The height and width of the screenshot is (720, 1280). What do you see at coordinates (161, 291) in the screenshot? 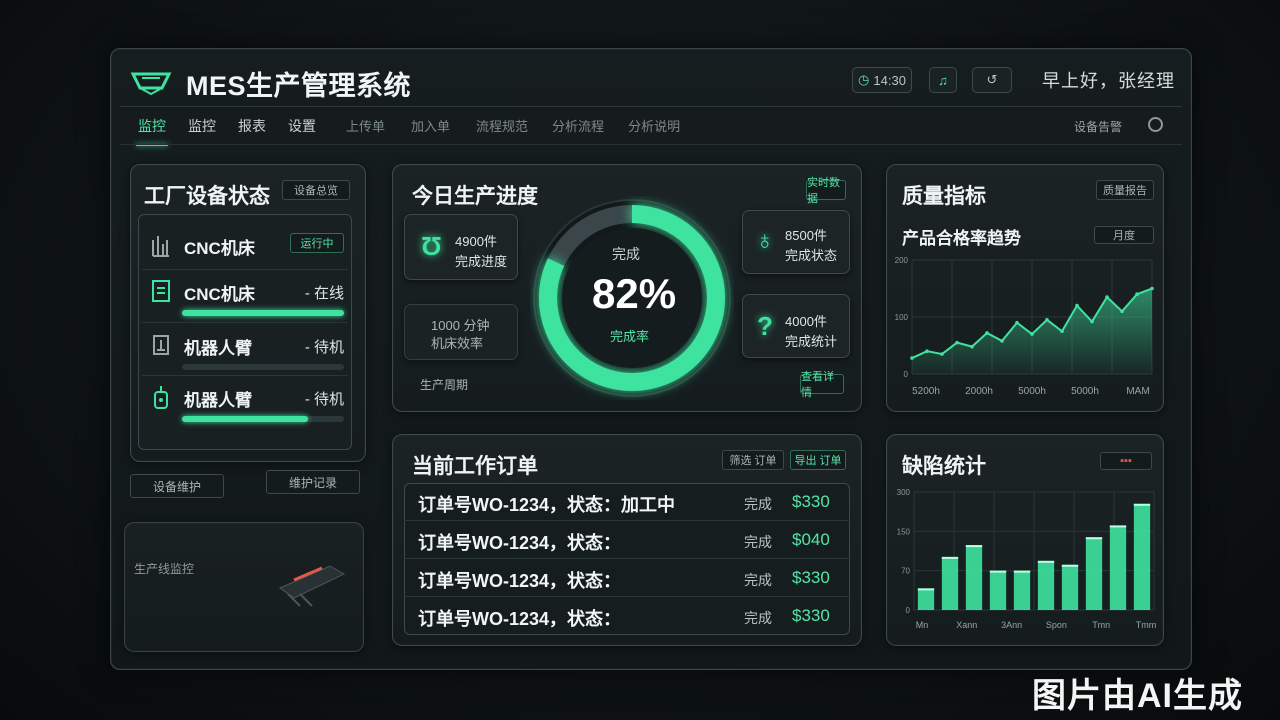
I see `machine-icon` at bounding box center [161, 291].